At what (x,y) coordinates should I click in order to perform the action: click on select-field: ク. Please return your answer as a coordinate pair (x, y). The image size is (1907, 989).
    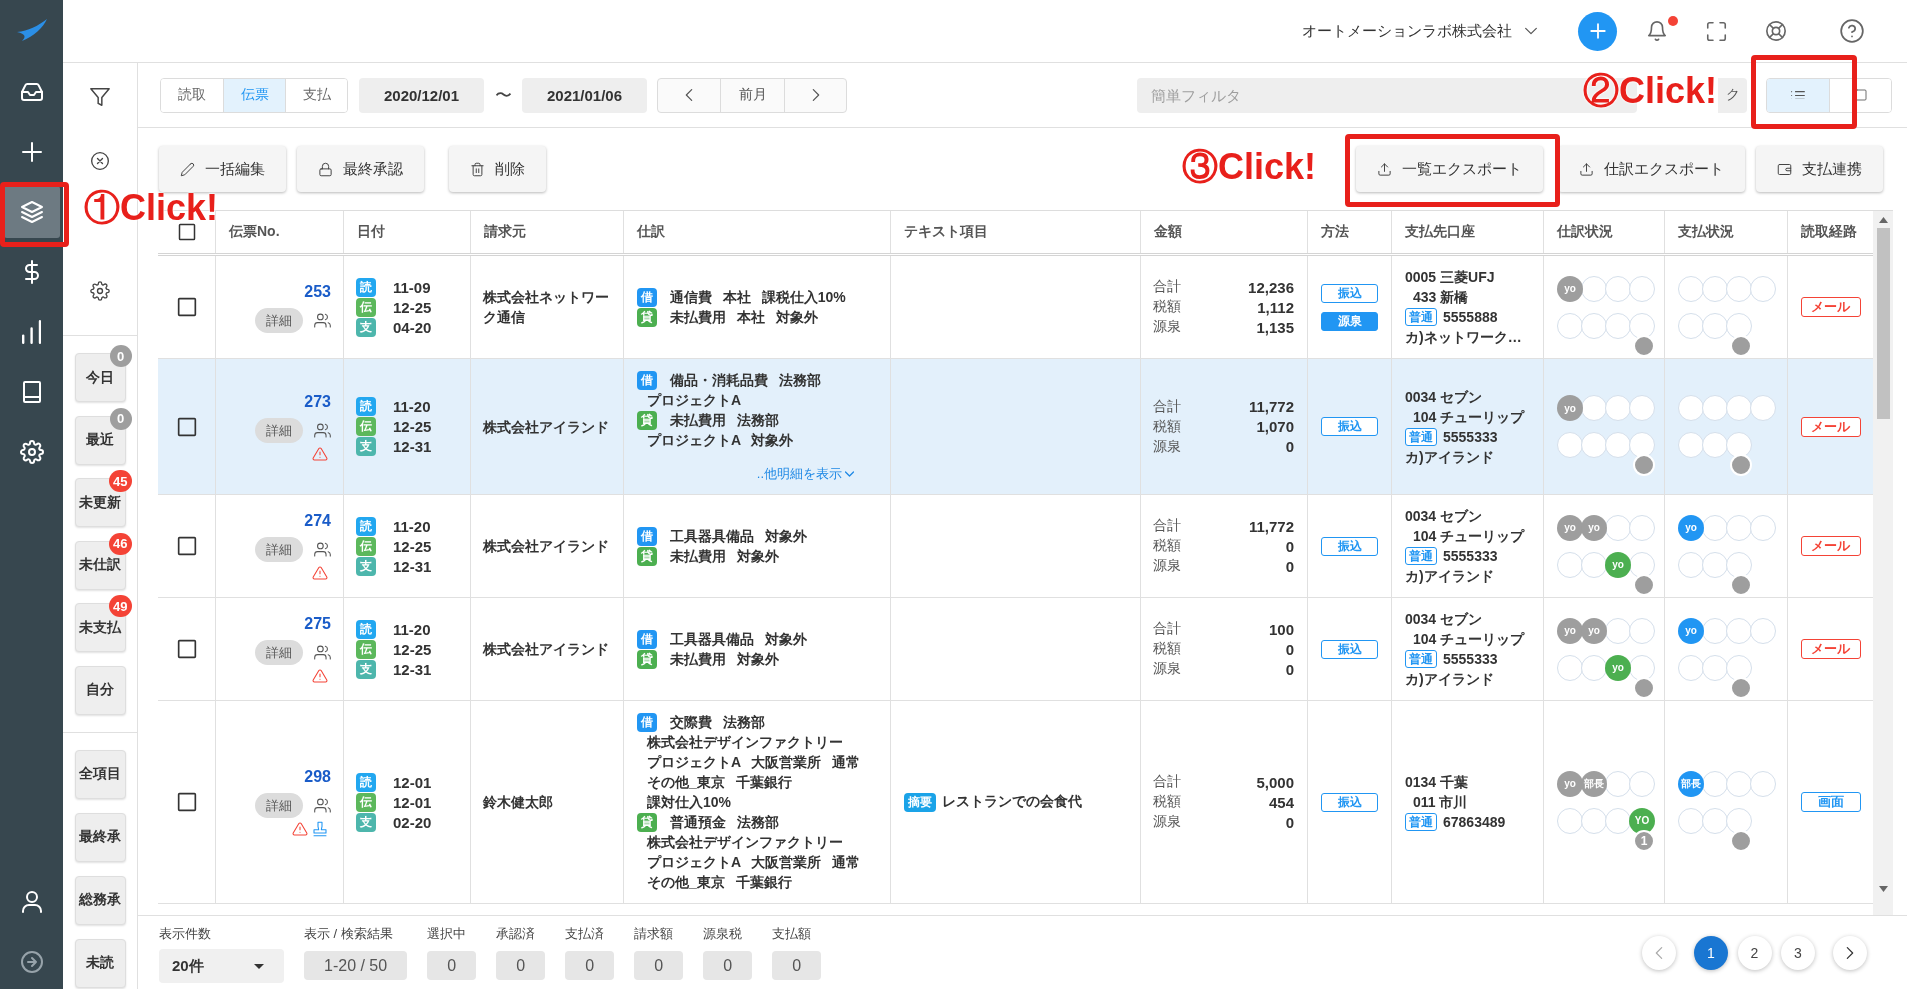
    Looking at the image, I should click on (1732, 95).